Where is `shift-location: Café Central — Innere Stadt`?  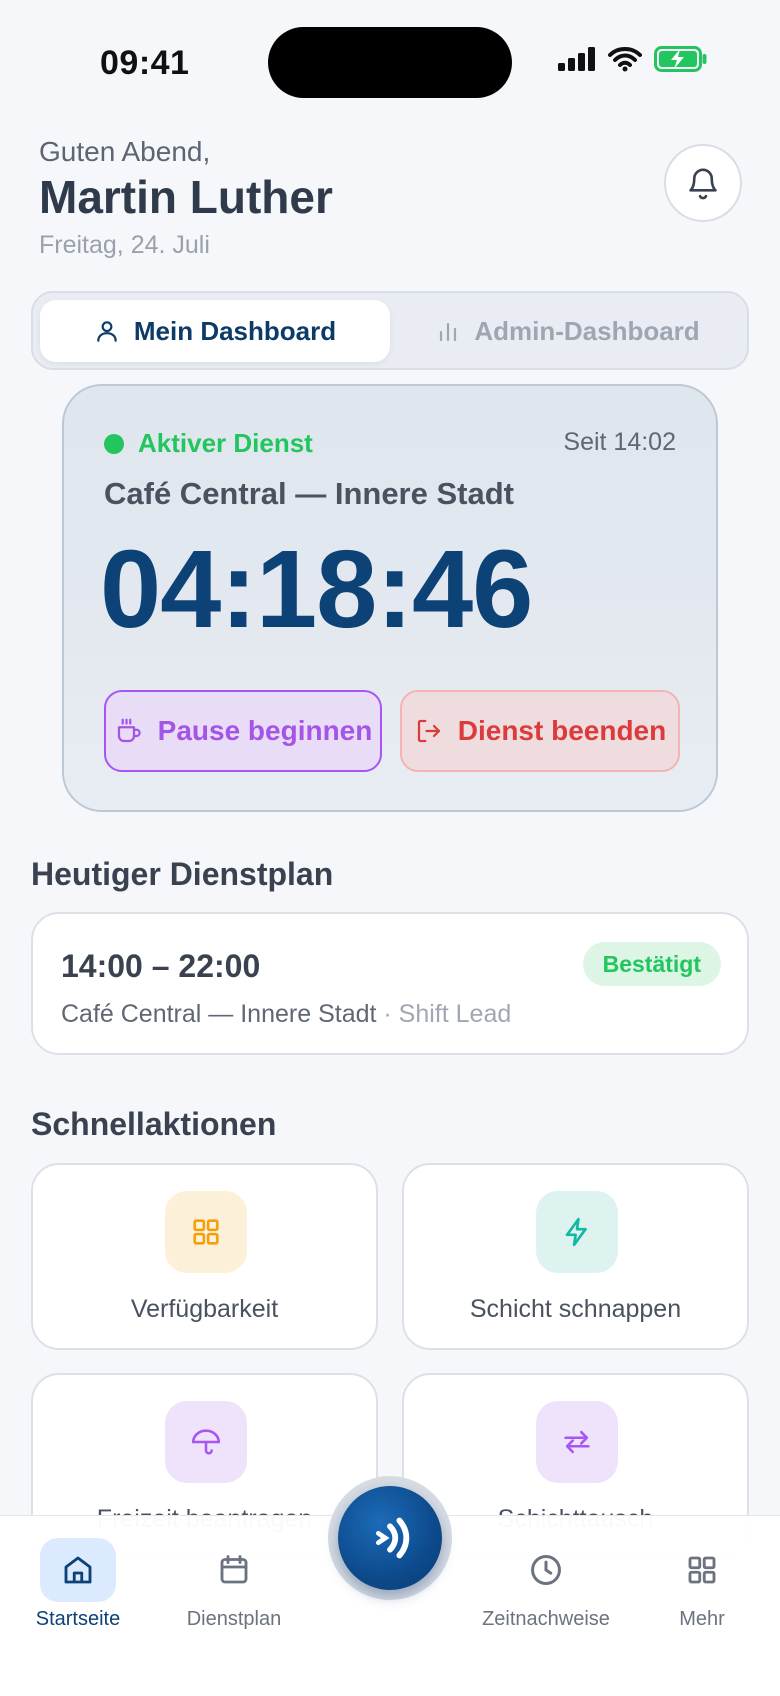 shift-location: Café Central — Innere Stadt is located at coordinates (309, 493).